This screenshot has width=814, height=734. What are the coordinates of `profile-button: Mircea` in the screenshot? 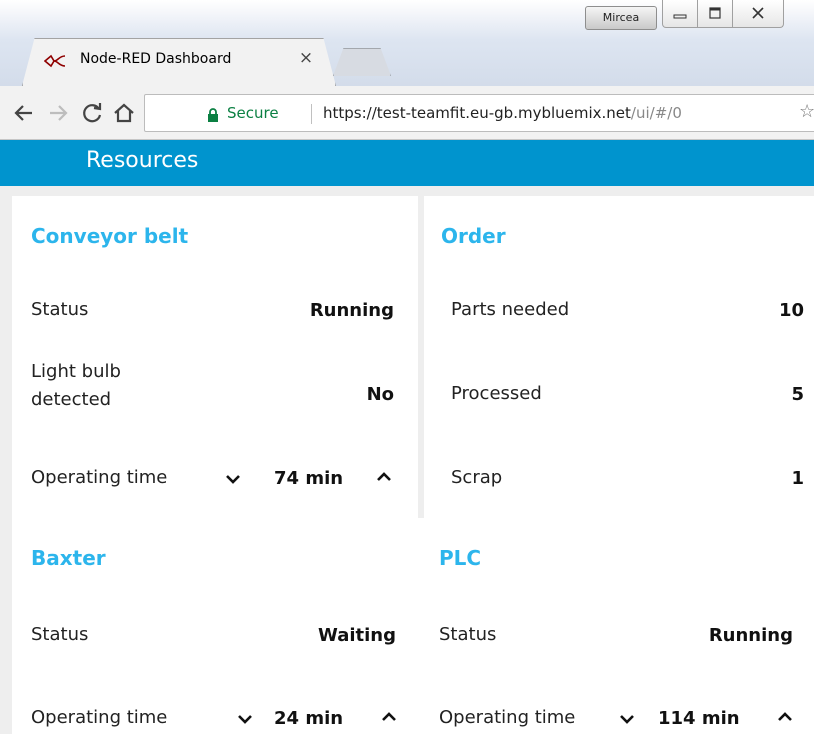 It's located at (621, 18).